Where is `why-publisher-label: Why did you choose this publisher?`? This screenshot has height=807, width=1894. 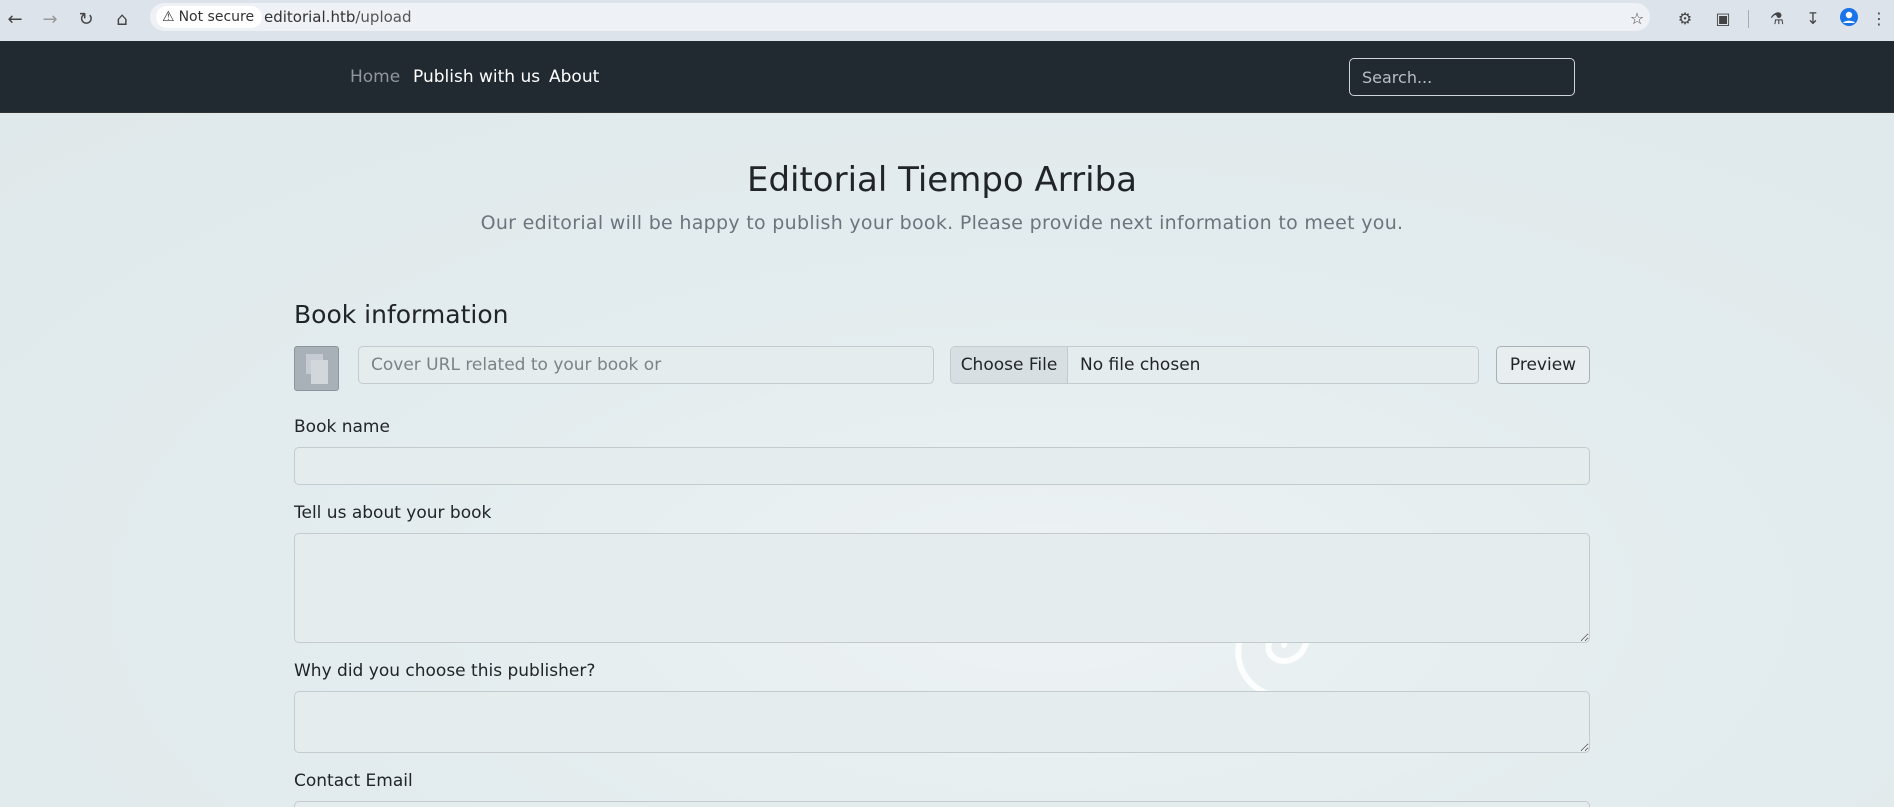 why-publisher-label: Why did you choose this publisher? is located at coordinates (445, 671).